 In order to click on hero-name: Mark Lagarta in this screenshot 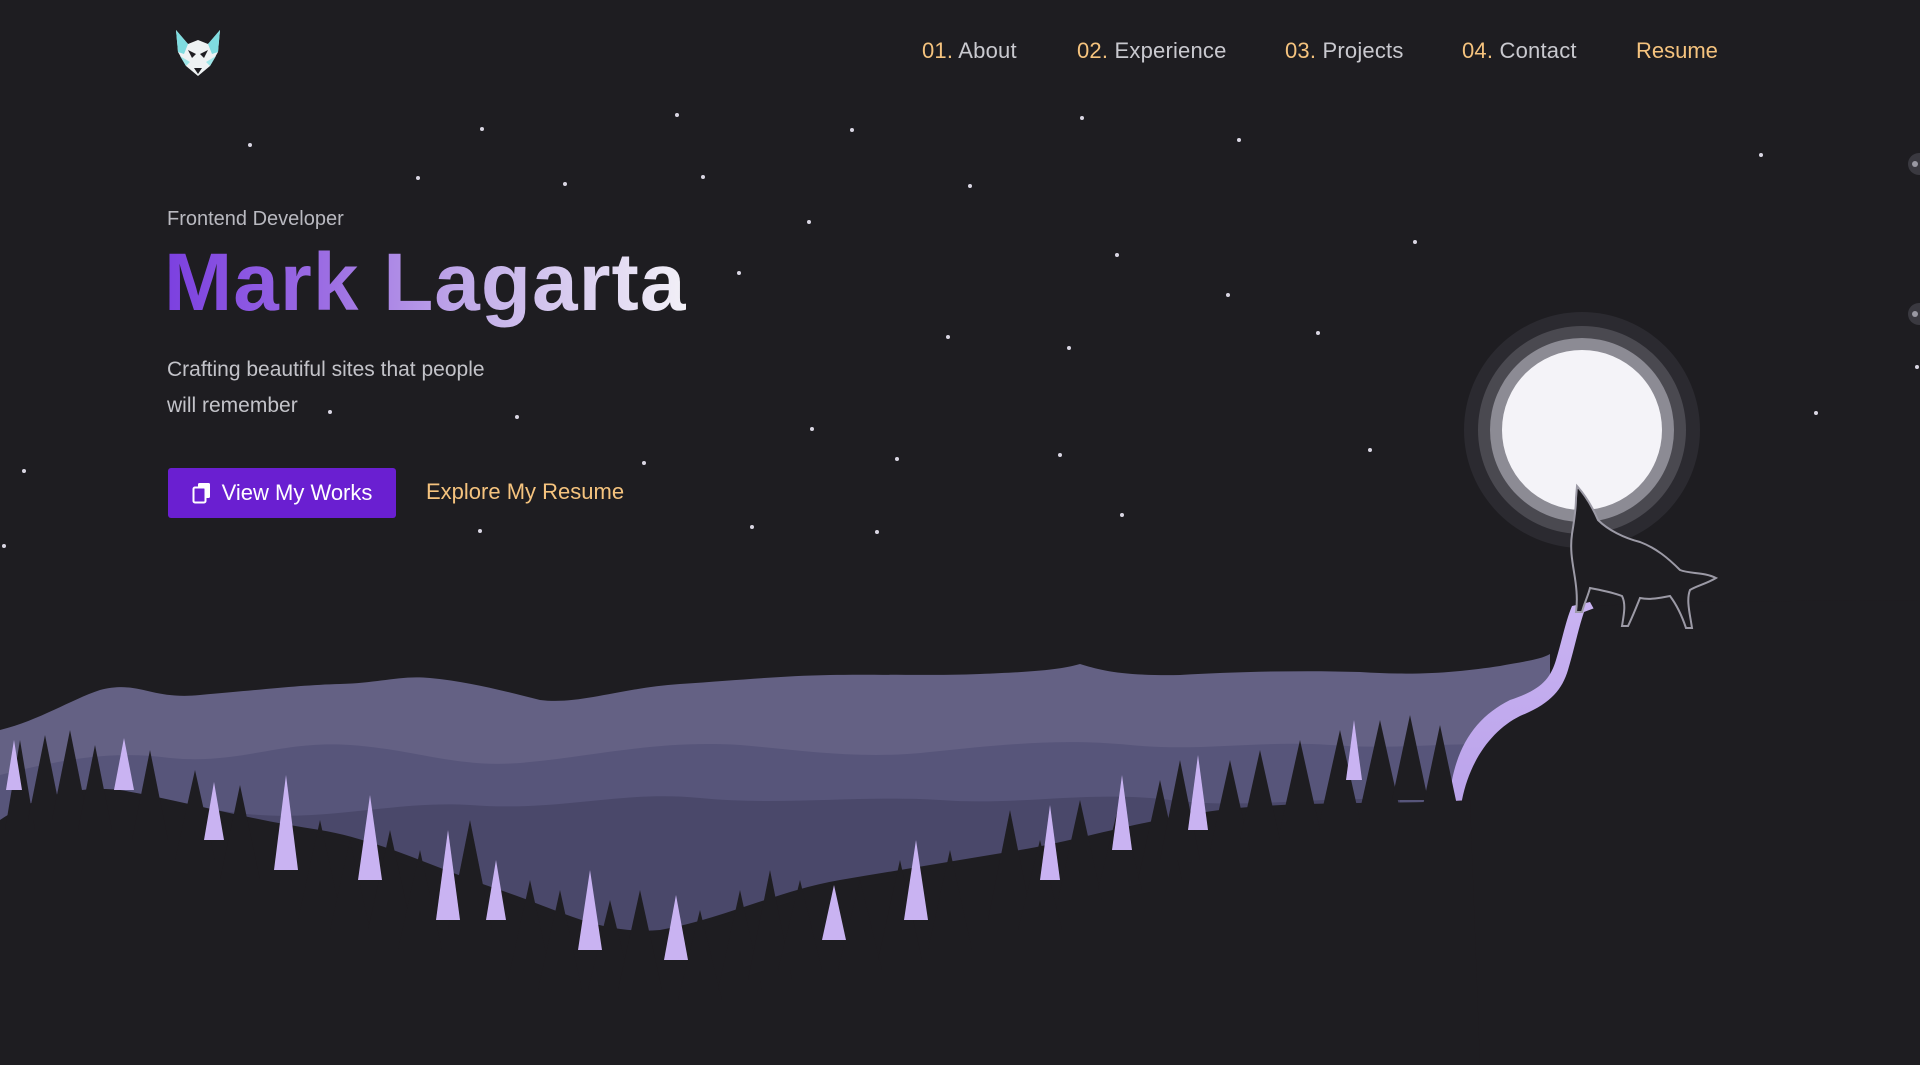, I will do `click(425, 282)`.